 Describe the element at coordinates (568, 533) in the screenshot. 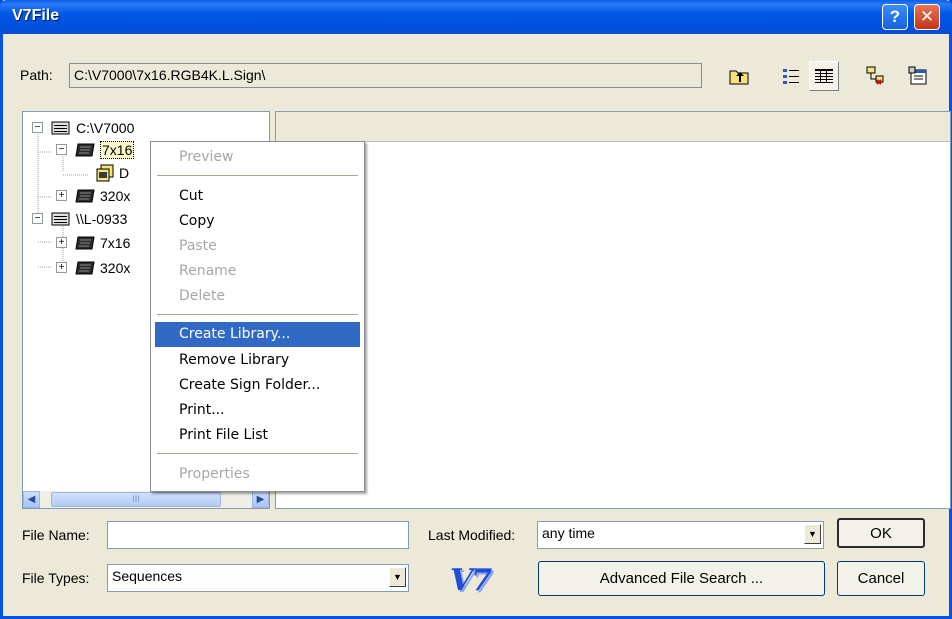

I see `last-modified-value: any time` at that location.